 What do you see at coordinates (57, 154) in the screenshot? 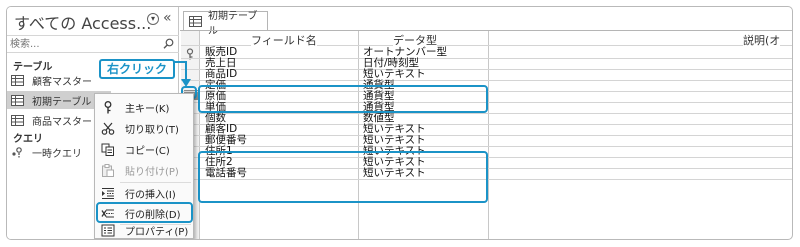
I see `nav-item-label: 一時クエリ` at bounding box center [57, 154].